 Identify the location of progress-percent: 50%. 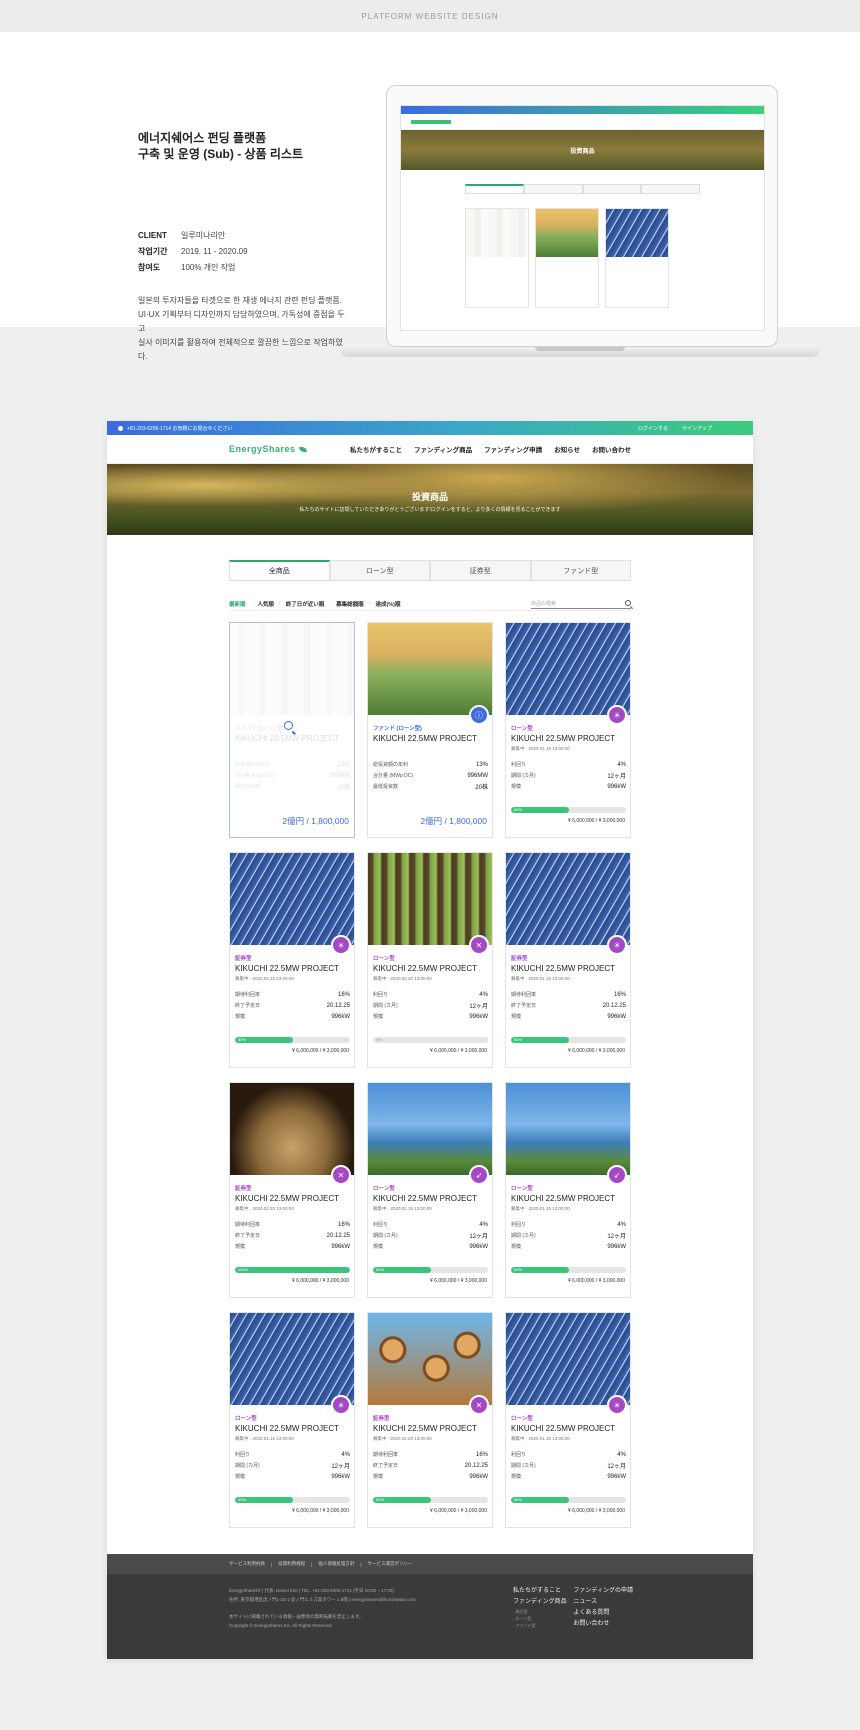
(380, 1499).